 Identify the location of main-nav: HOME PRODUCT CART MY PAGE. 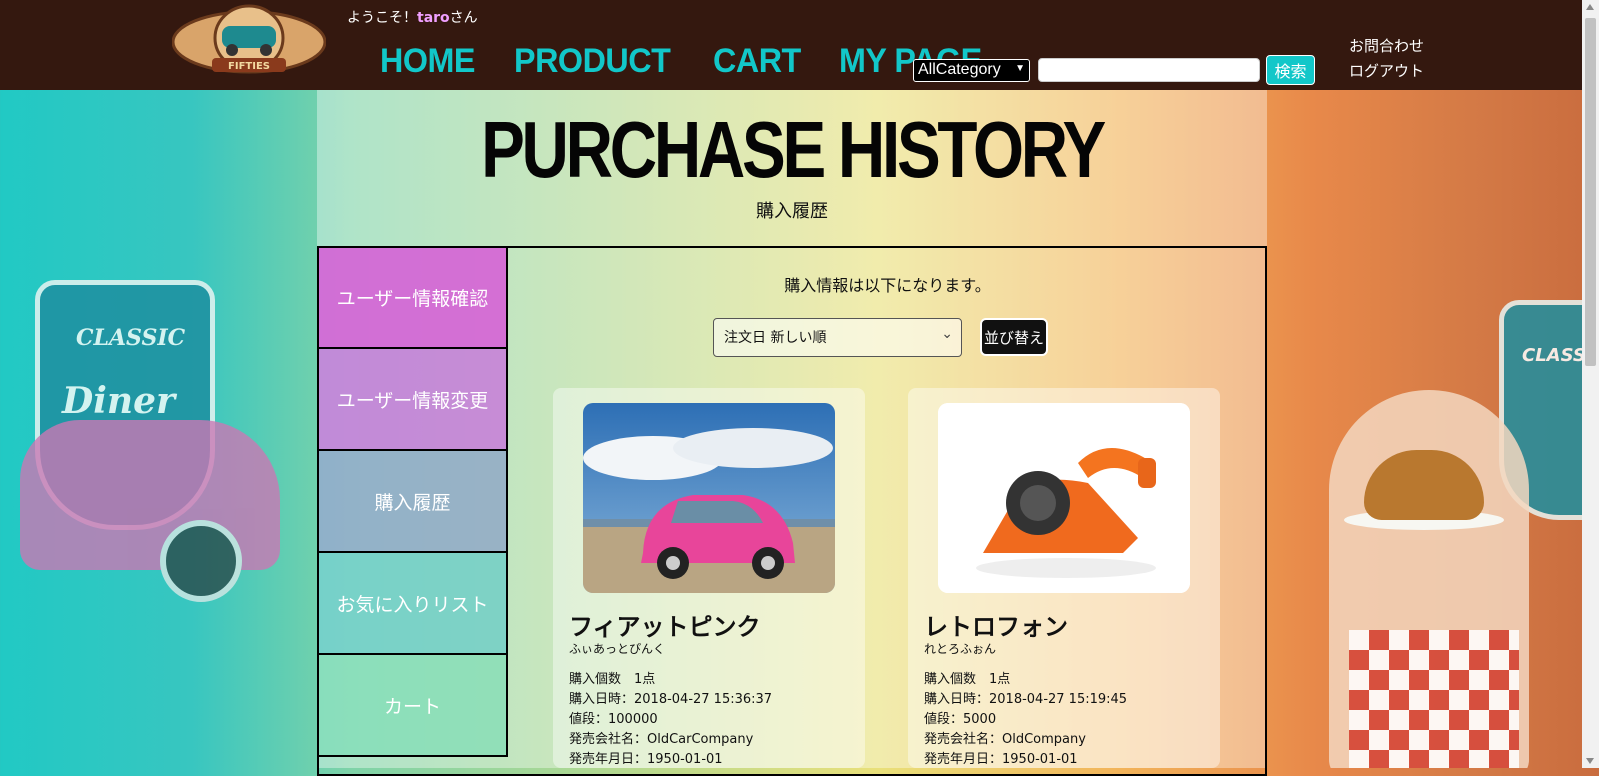
(684, 61).